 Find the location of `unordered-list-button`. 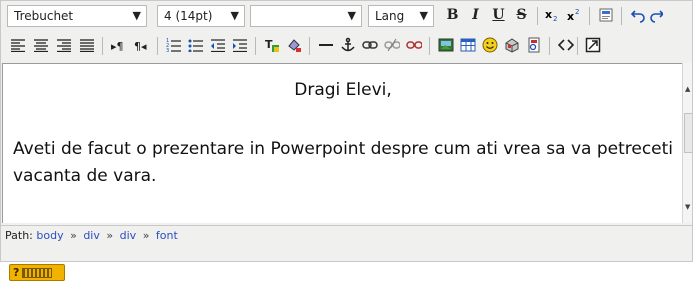

unordered-list-button is located at coordinates (195, 44).